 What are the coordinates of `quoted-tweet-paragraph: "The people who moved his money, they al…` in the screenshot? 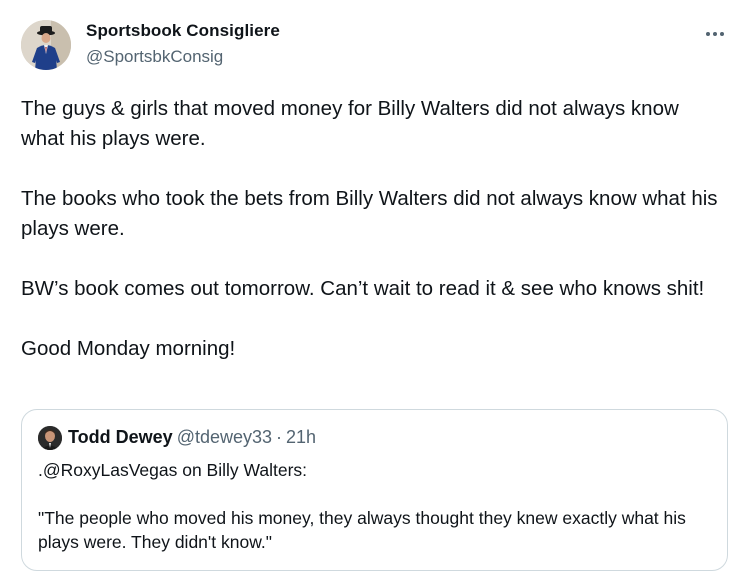 It's located at (362, 530).